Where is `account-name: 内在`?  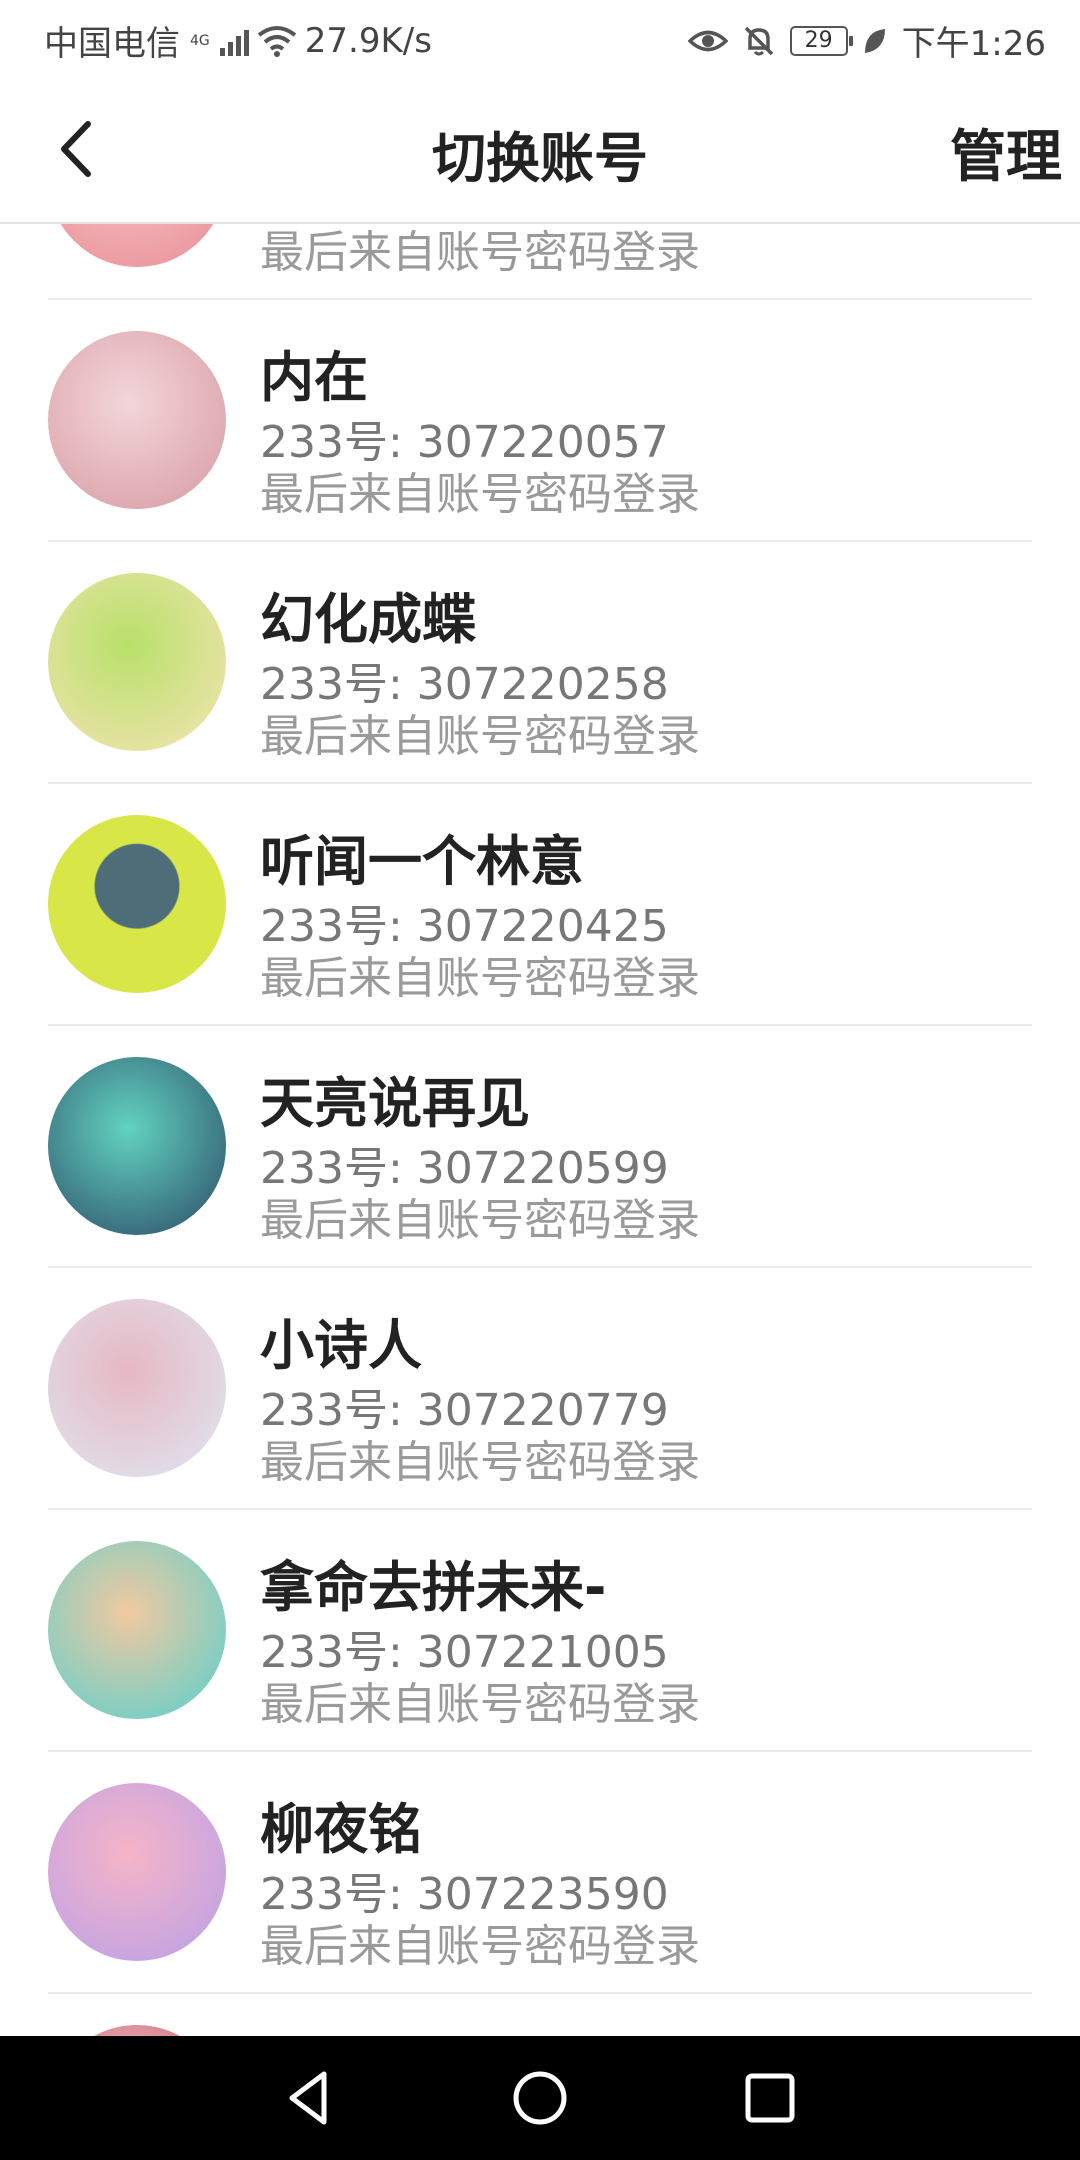
account-name: 内在 is located at coordinates (314, 377).